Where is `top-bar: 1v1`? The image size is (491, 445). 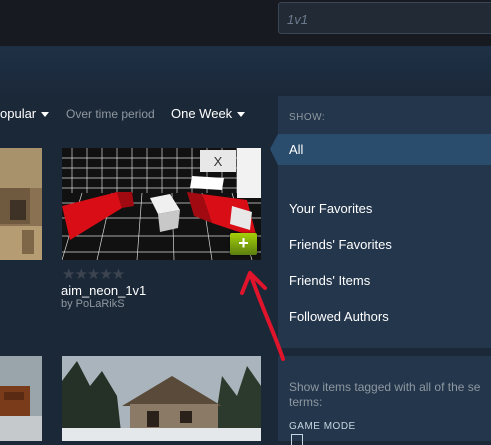
top-bar: 1v1 is located at coordinates (245, 23).